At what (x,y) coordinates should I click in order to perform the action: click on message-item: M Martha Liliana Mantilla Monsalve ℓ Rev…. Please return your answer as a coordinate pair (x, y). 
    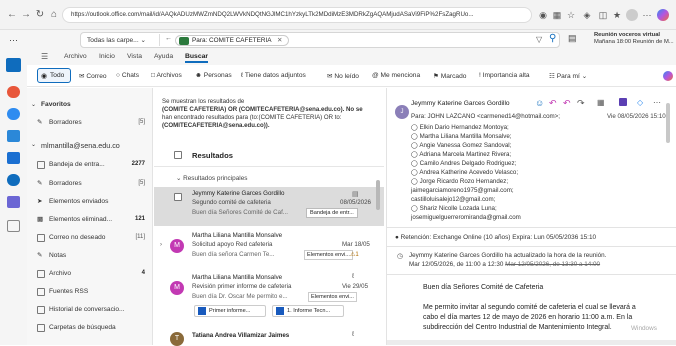
    Looking at the image, I should click on (269, 297).